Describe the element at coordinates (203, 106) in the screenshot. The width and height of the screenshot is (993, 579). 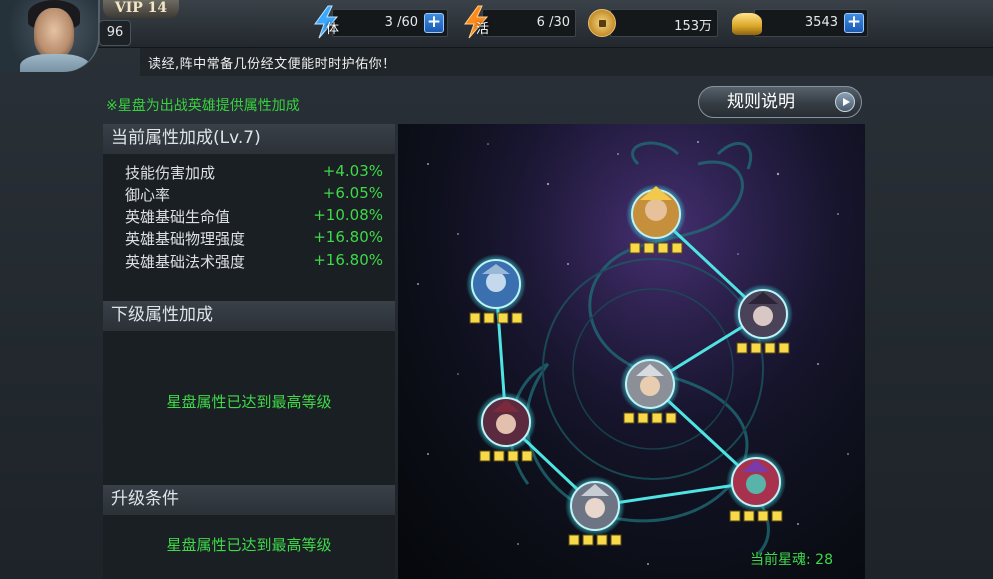
I see `star-chart-hint: ※星盘为出战英雄提供属性加成` at that location.